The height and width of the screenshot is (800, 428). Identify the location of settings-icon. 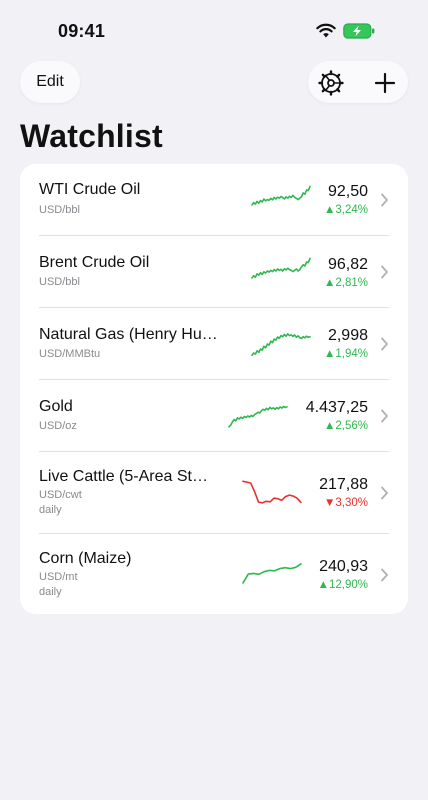
(331, 83).